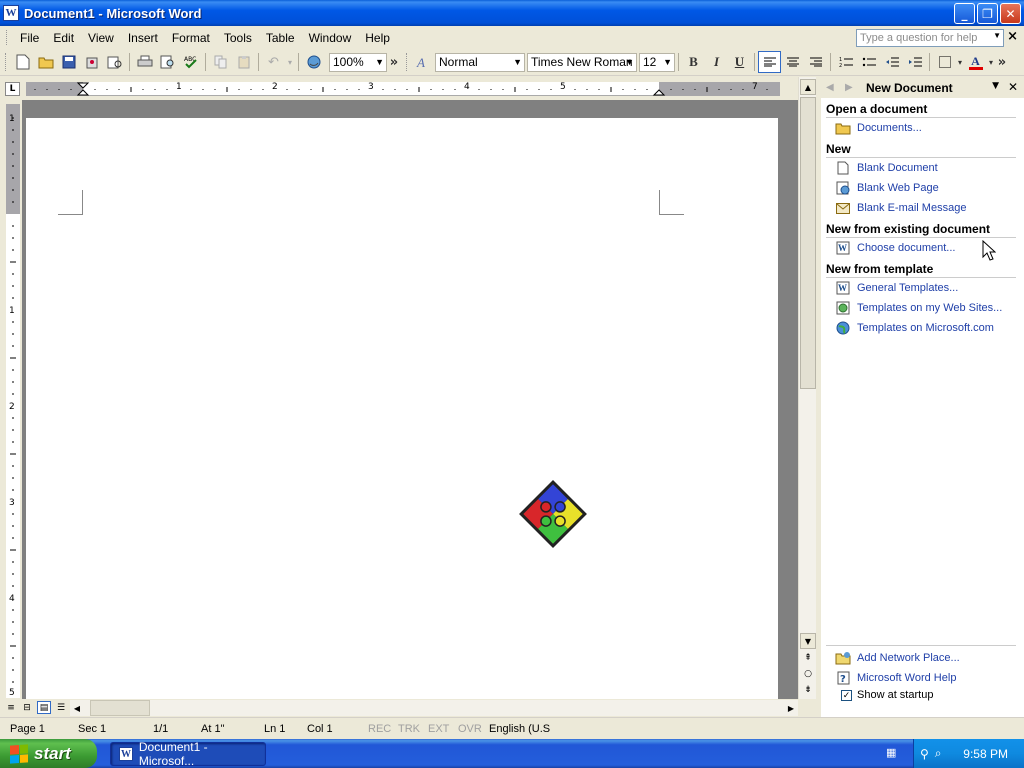 The image size is (1024, 768). Describe the element at coordinates (808, 674) in the screenshot. I see `select-browse-object-icon: ○` at that location.